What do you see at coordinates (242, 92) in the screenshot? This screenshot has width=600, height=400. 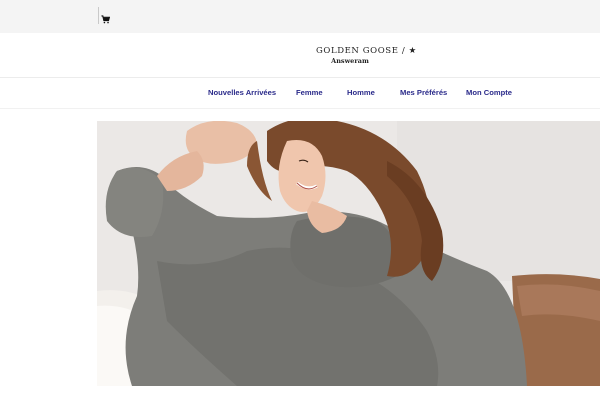 I see `nav-item-new-arrivals: Nouvelles Arrivées` at bounding box center [242, 92].